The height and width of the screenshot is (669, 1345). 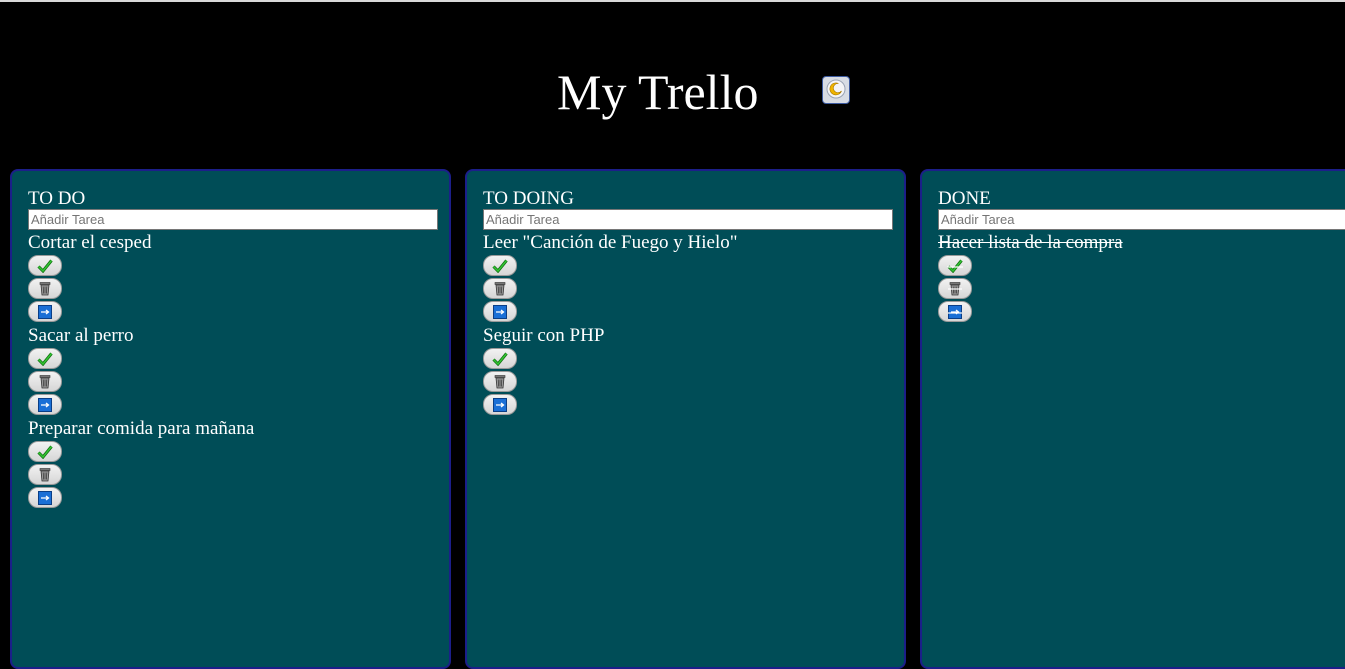 What do you see at coordinates (1140, 199) in the screenshot?
I see `column-title: DONE` at bounding box center [1140, 199].